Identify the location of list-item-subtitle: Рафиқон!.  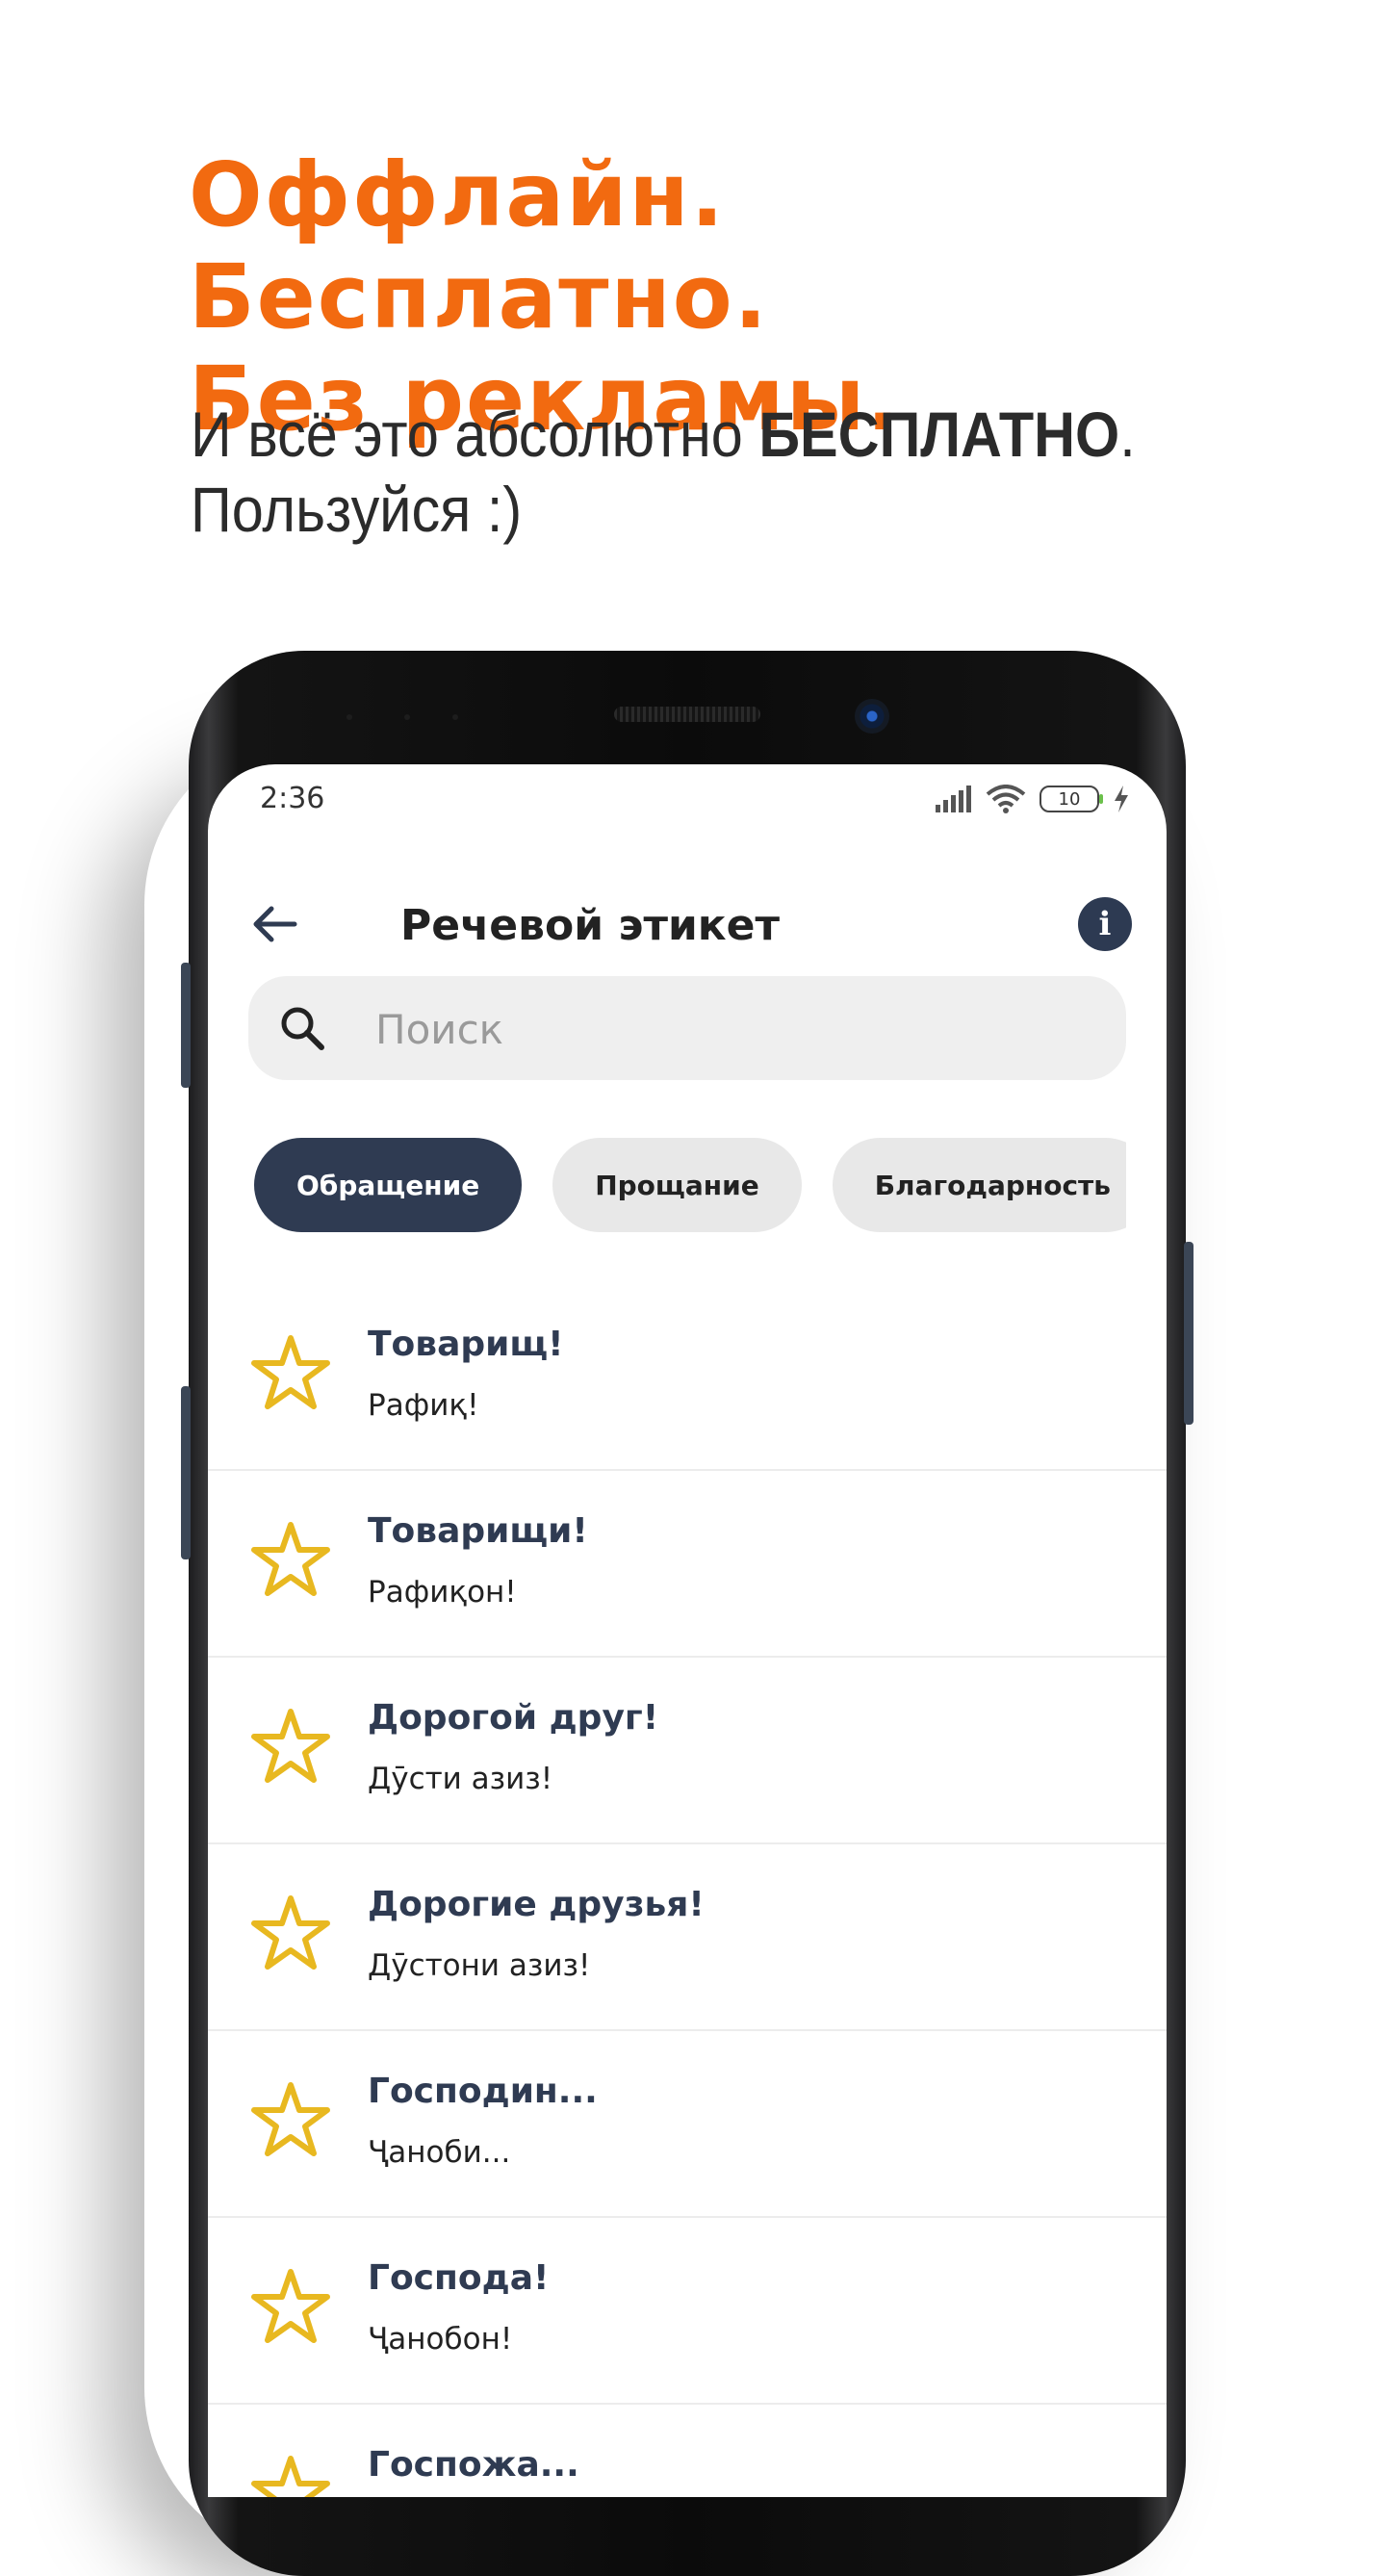
(442, 1592).